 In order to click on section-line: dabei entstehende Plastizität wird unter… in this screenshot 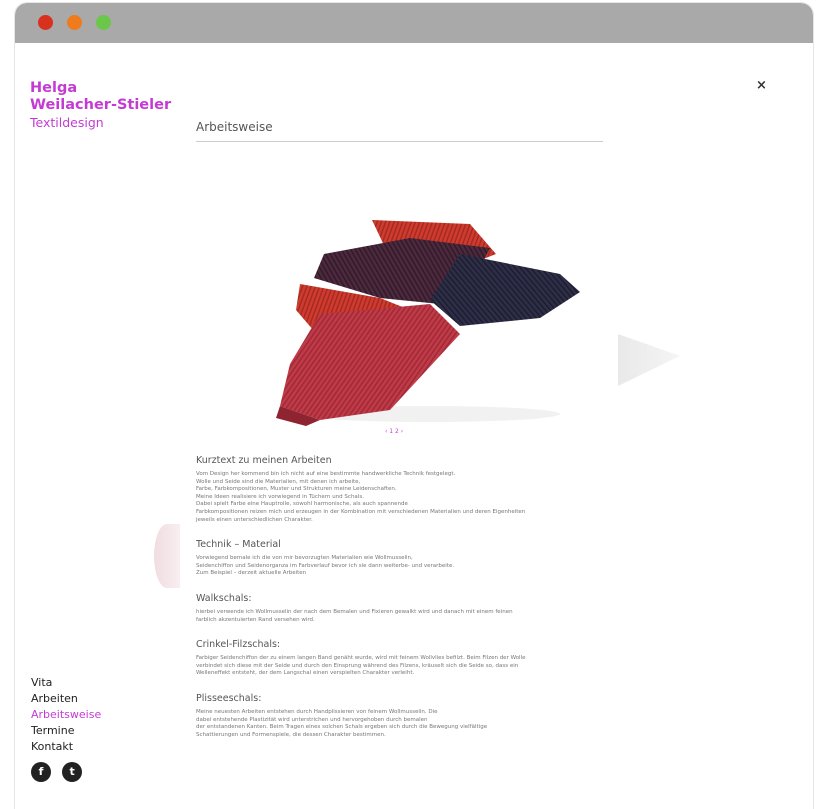, I will do `click(312, 719)`.